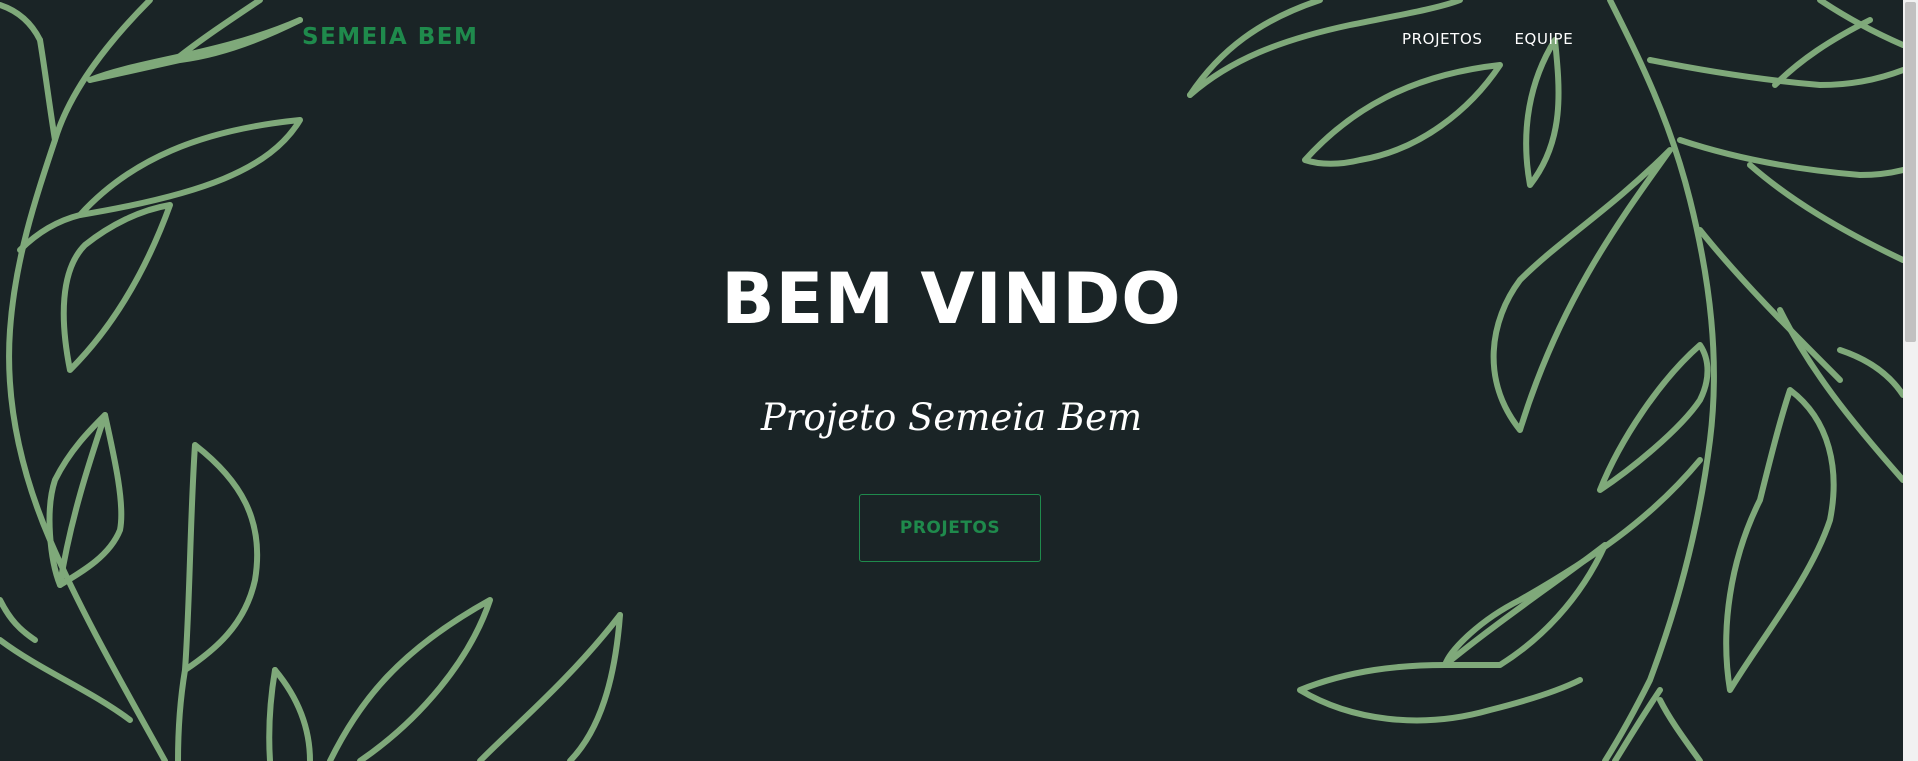  Describe the element at coordinates (1543, 39) in the screenshot. I see `nav-link-equipe: EQUIPE` at that location.